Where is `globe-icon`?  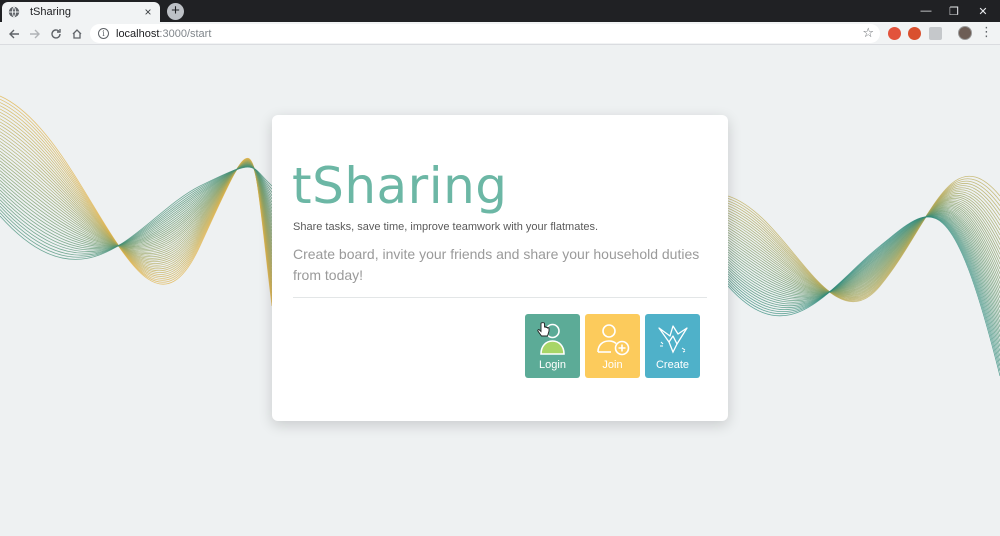 globe-icon is located at coordinates (14, 12).